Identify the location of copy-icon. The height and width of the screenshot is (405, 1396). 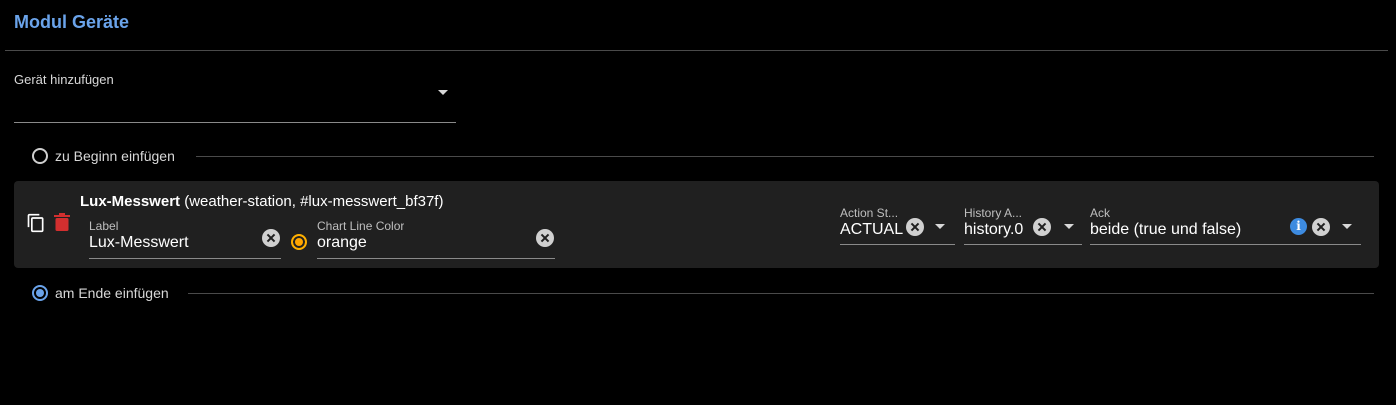
(36, 223).